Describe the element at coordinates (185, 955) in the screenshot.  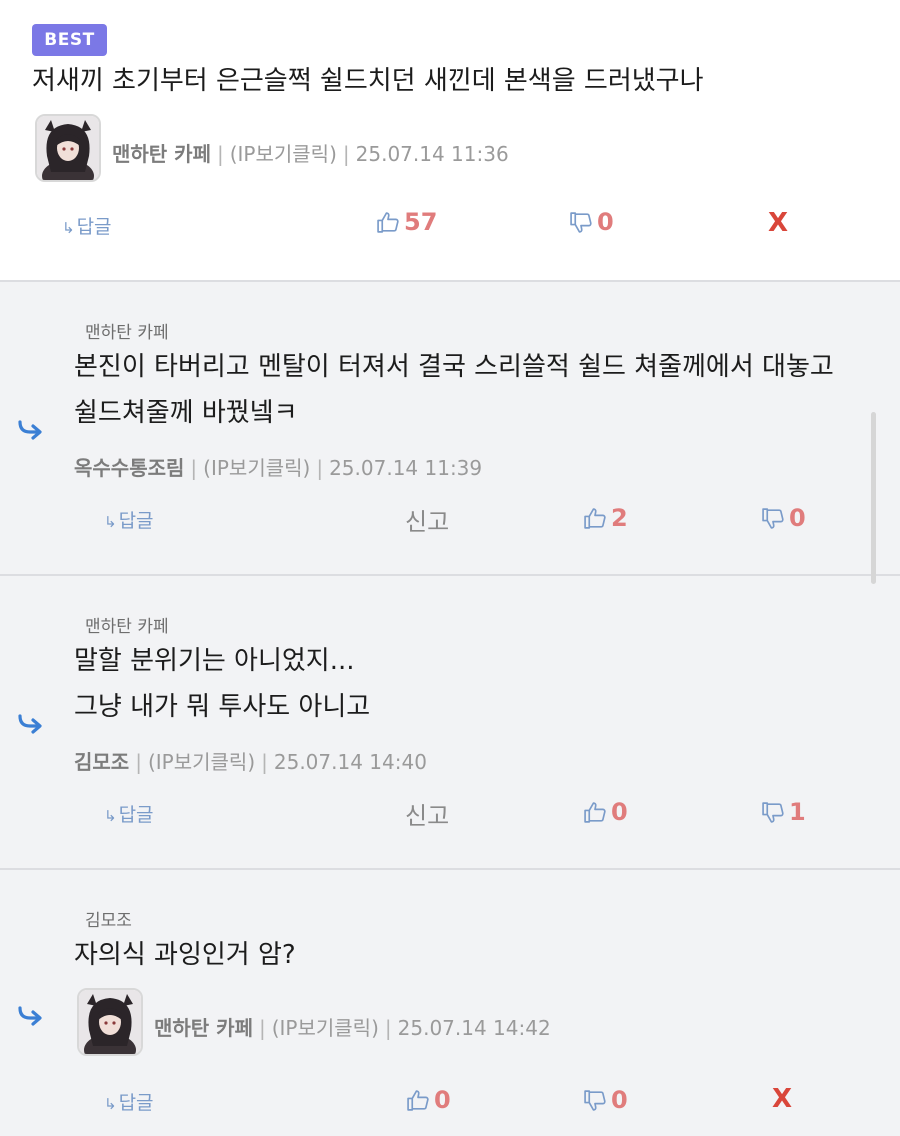
I see `comment-content-line: 자의식 과잉인거 암?` at that location.